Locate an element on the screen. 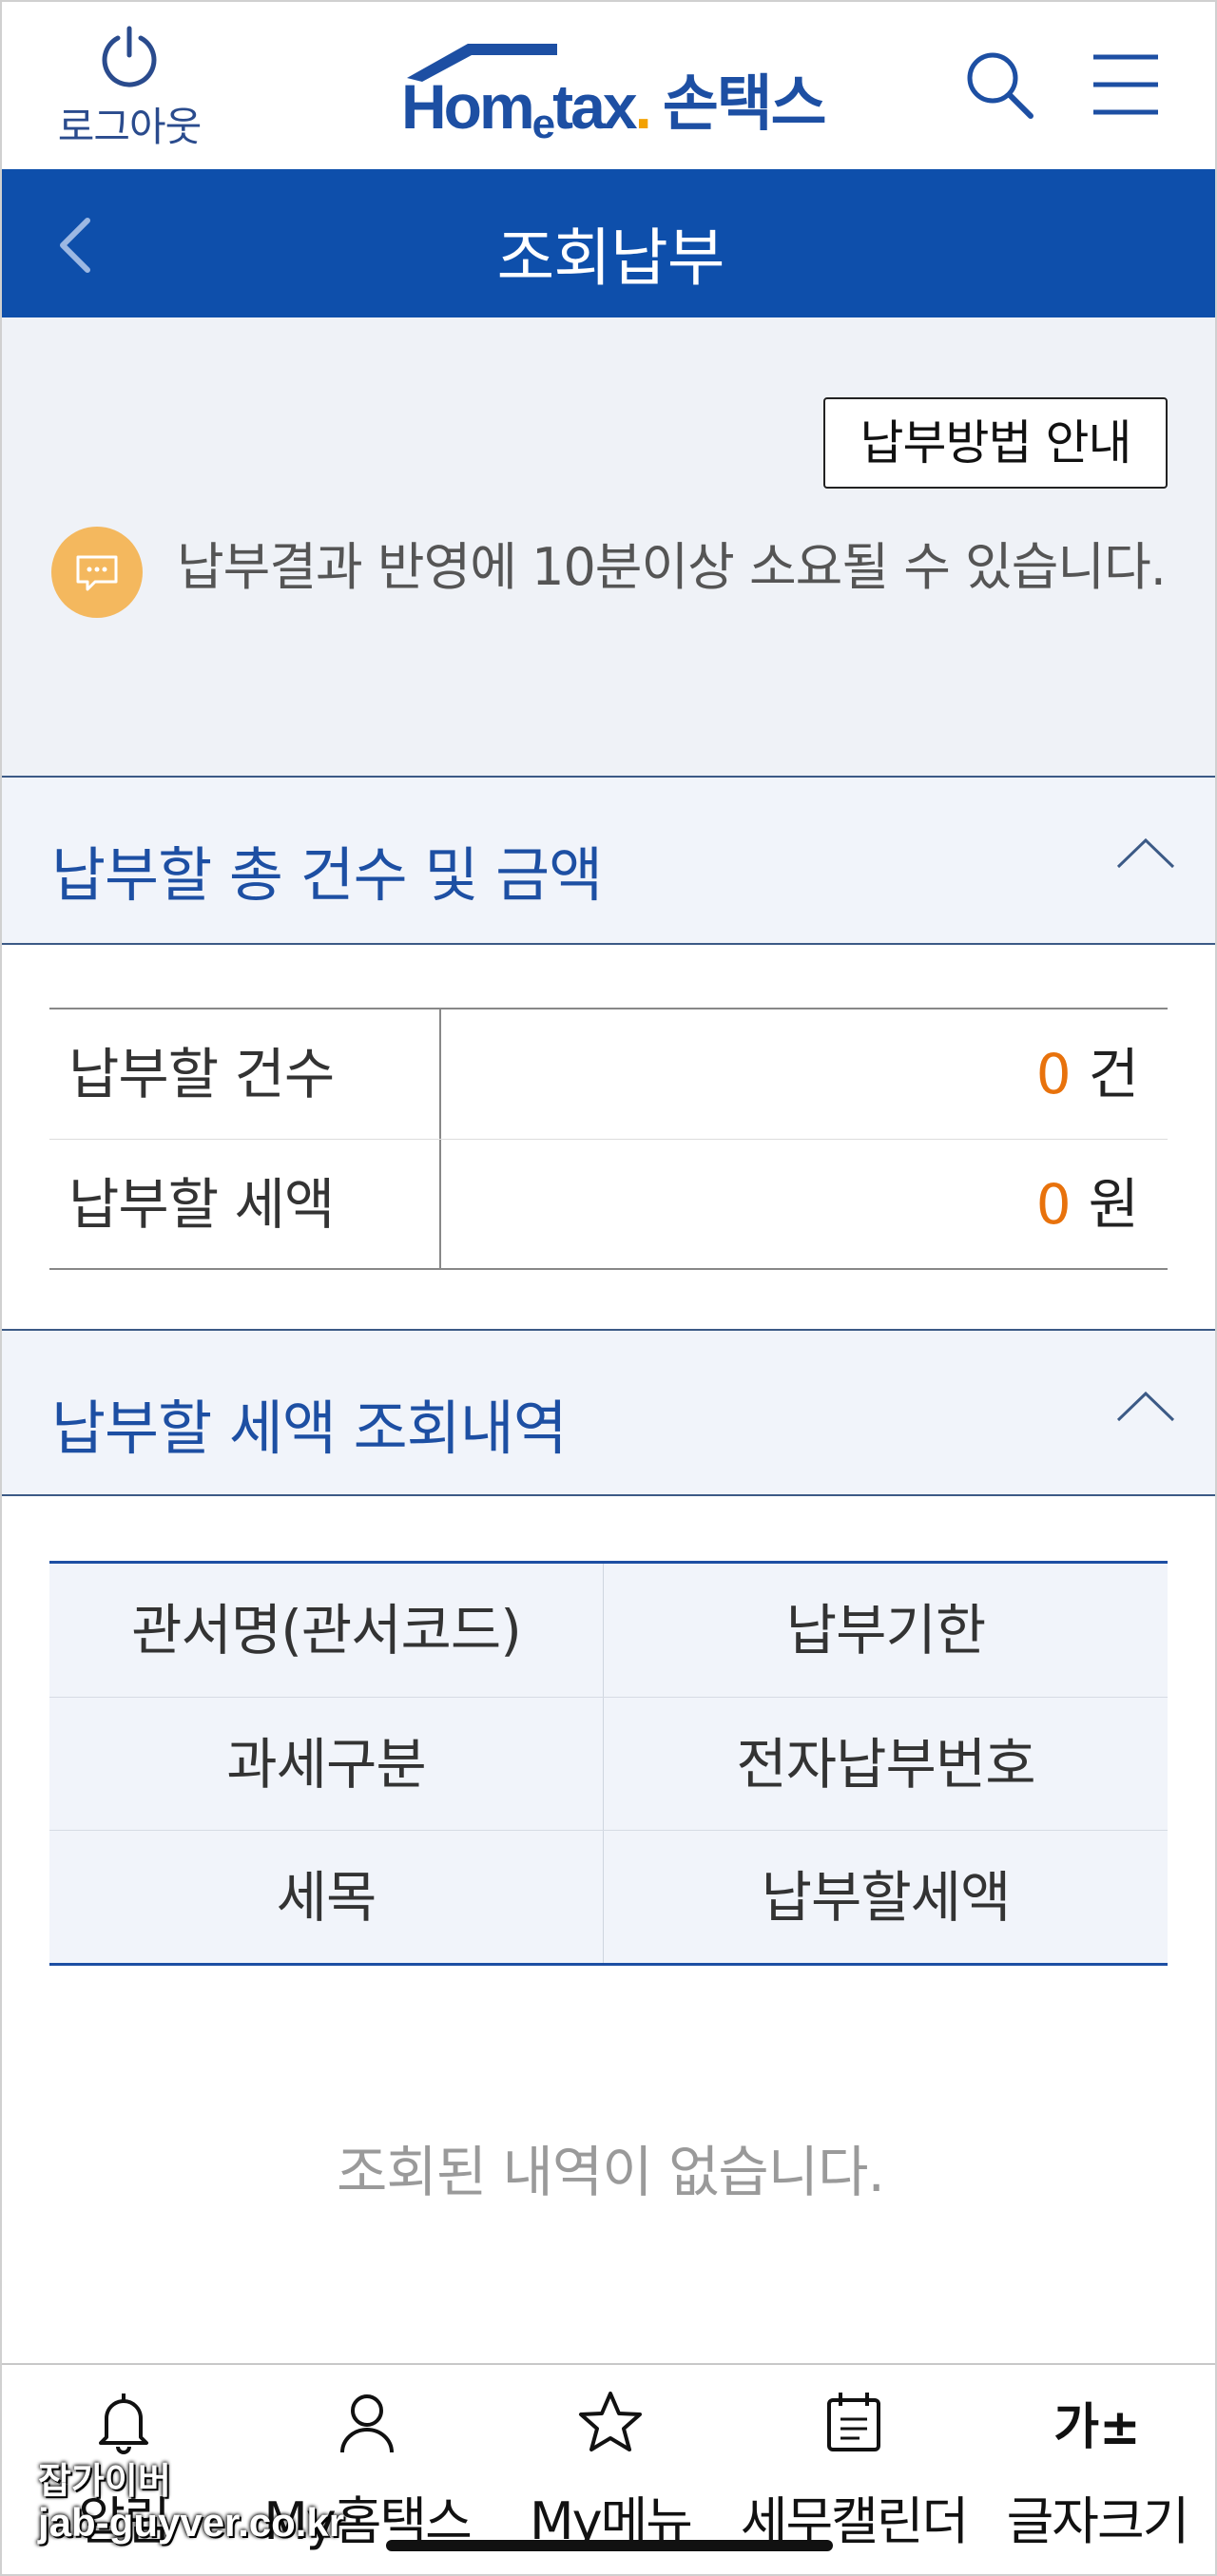 This screenshot has height=2576, width=1217. summary-section-title: 납부할 총 건수 및 금액 is located at coordinates (327, 875).